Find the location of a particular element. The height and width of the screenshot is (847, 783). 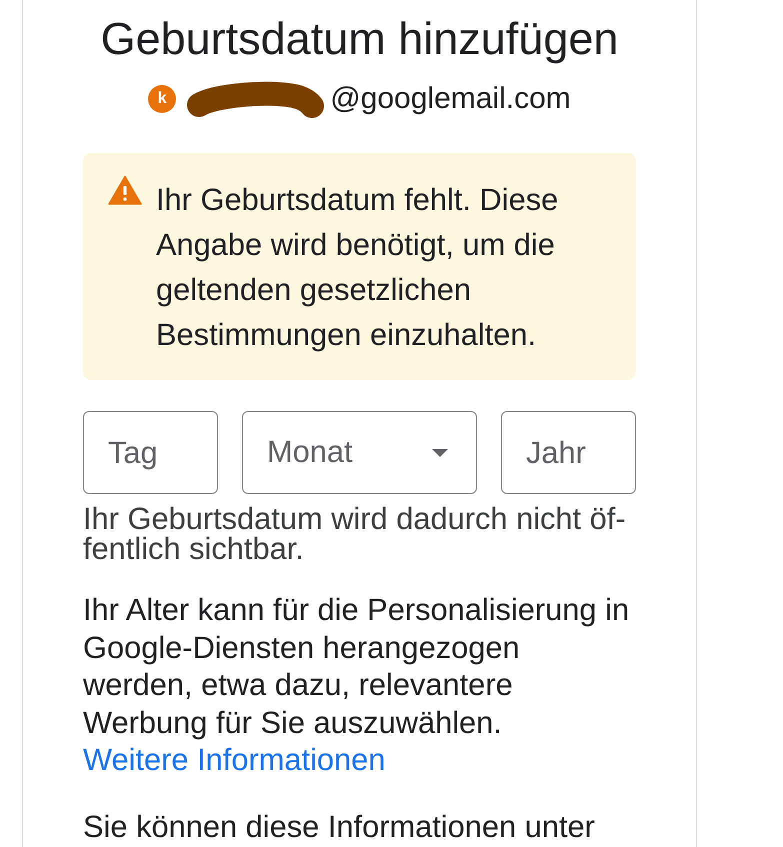

month-dropdown: Monat is located at coordinates (359, 452).